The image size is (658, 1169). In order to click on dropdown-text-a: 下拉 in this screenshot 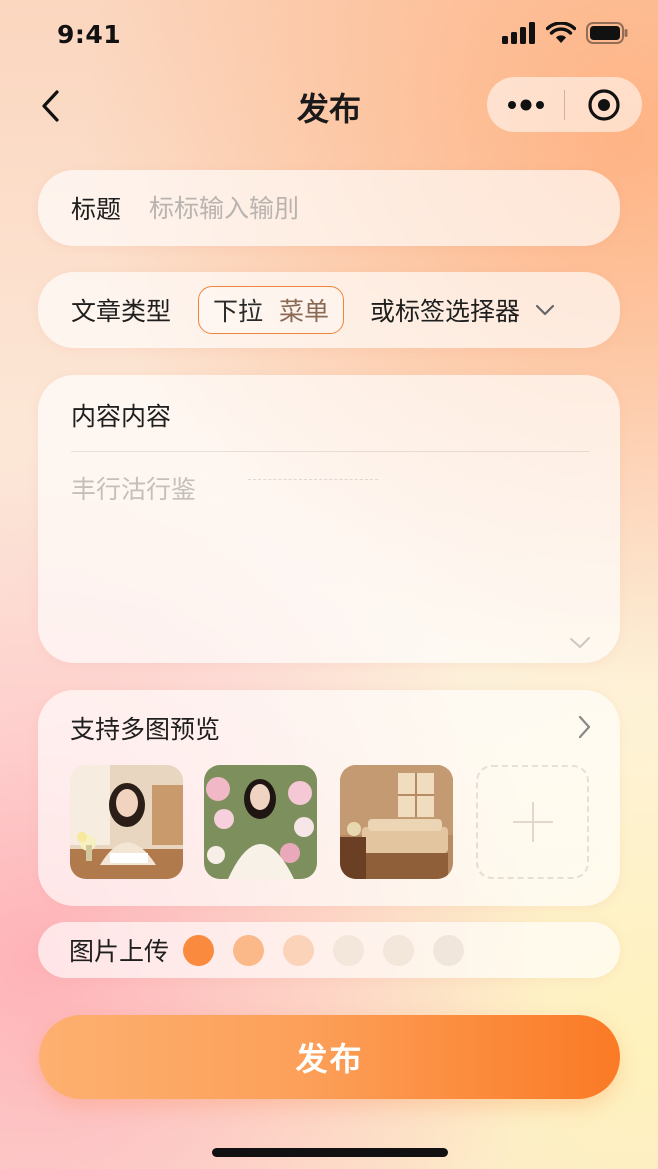, I will do `click(238, 311)`.